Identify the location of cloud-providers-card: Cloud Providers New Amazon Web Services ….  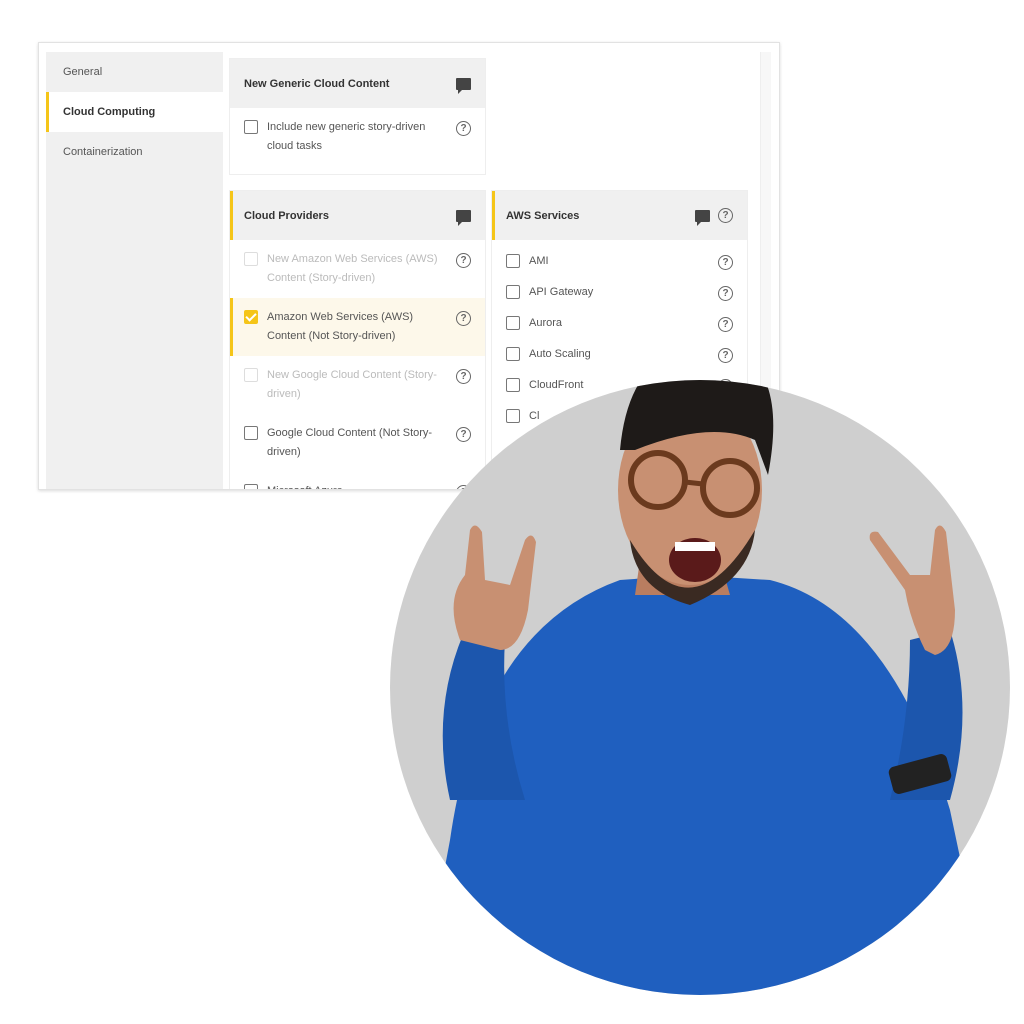
(357, 339).